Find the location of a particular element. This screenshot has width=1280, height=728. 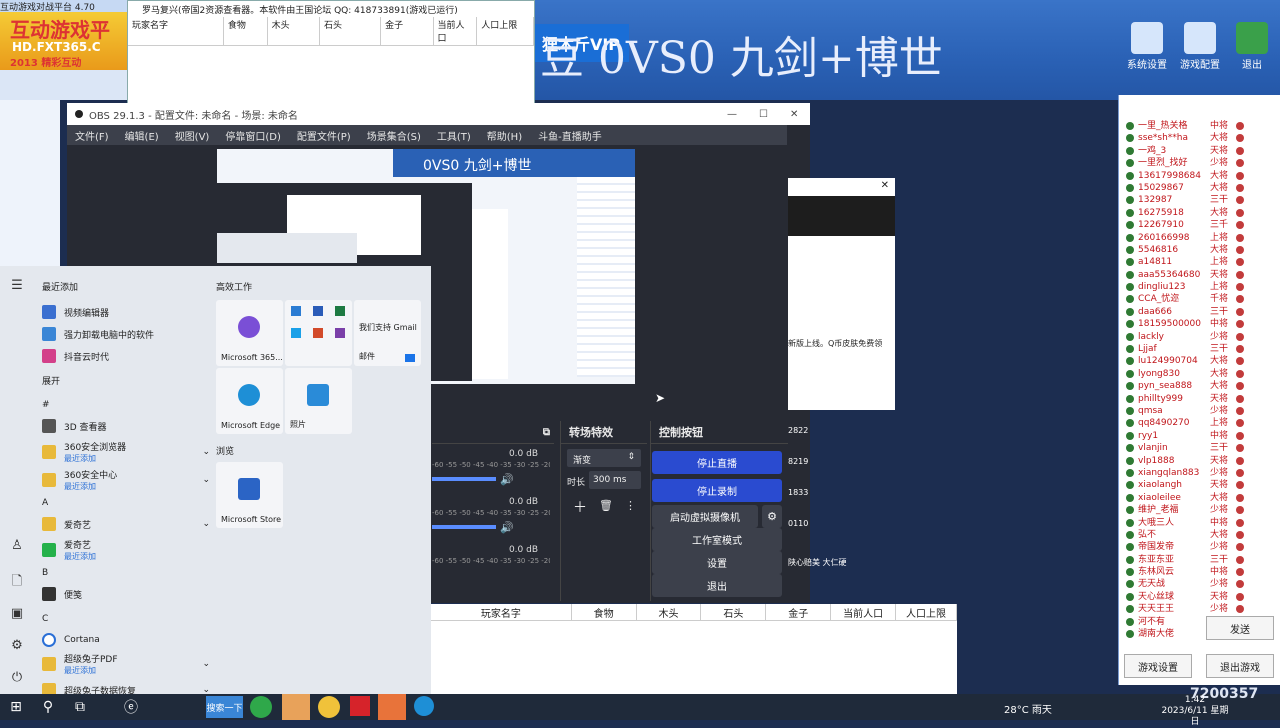

tile-mail: 我们支持 Gmail 邮件 is located at coordinates (387, 333).